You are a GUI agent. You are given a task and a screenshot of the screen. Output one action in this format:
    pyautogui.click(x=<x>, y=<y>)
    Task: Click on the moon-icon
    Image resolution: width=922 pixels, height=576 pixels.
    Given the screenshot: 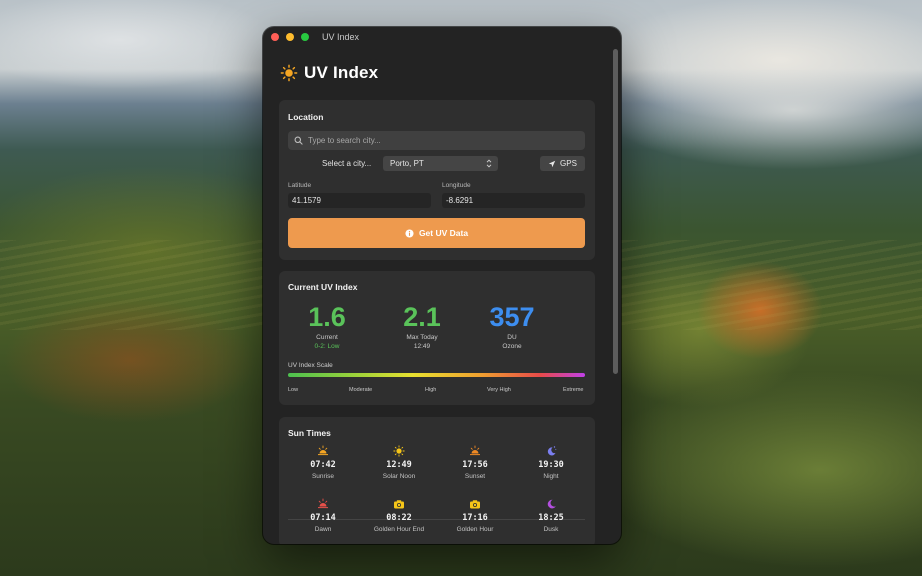 What is the action you would take?
    pyautogui.click(x=551, y=504)
    